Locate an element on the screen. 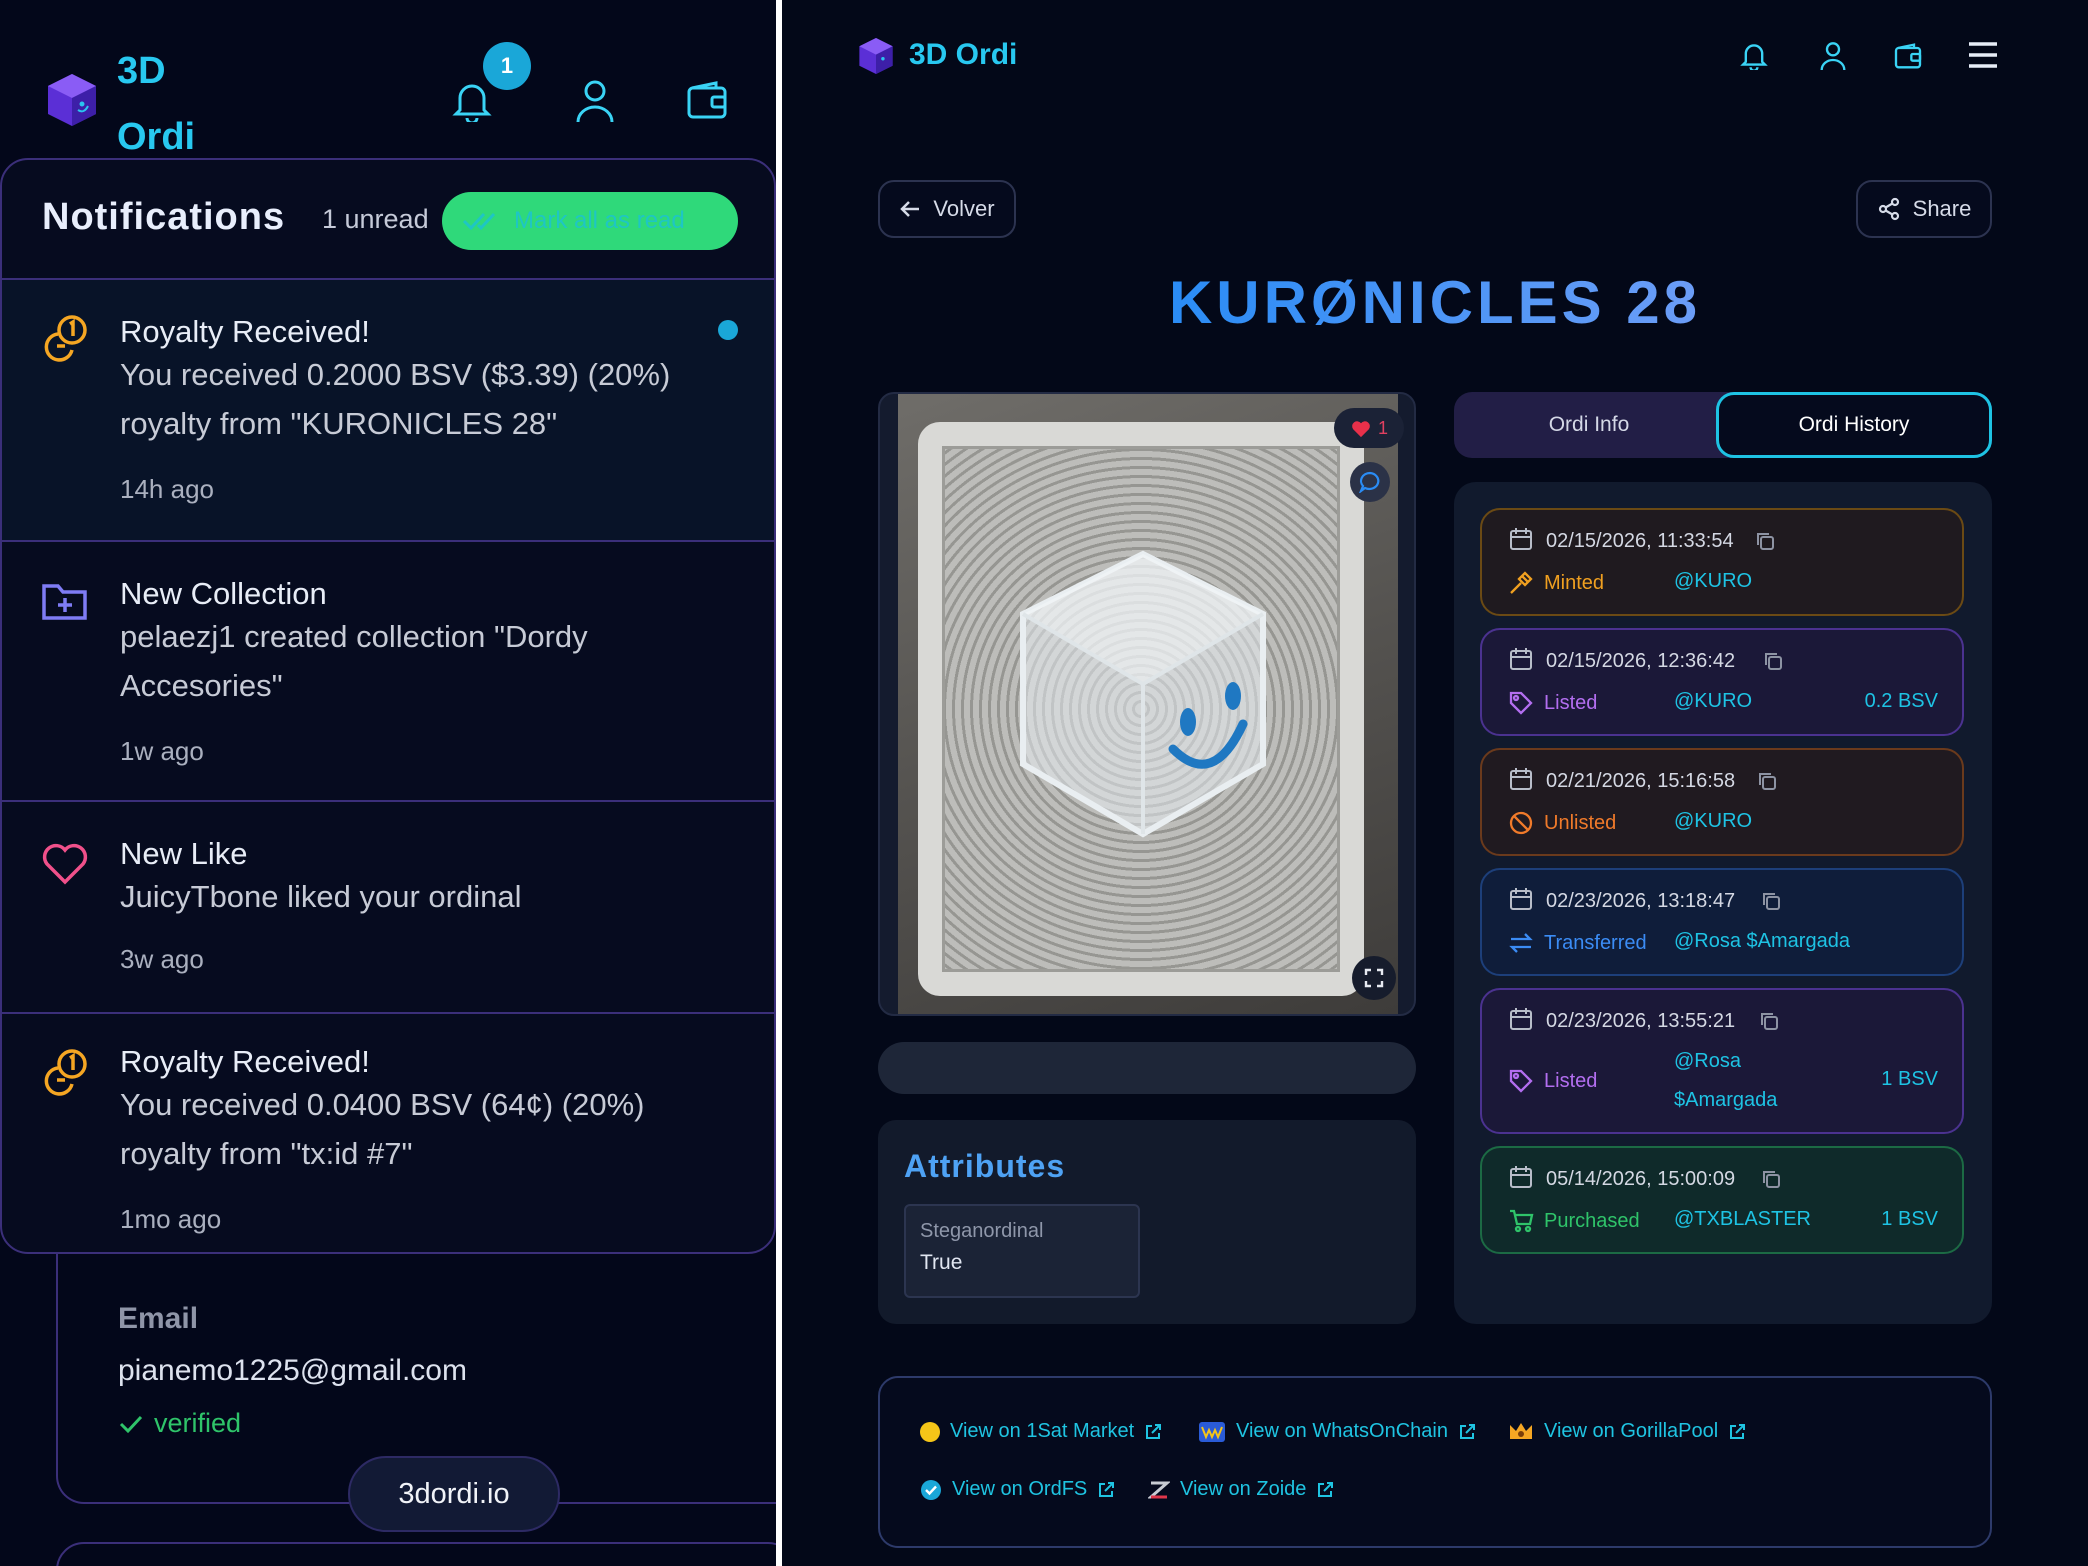 The width and height of the screenshot is (2088, 1566). like-count: 1 is located at coordinates (1382, 427).